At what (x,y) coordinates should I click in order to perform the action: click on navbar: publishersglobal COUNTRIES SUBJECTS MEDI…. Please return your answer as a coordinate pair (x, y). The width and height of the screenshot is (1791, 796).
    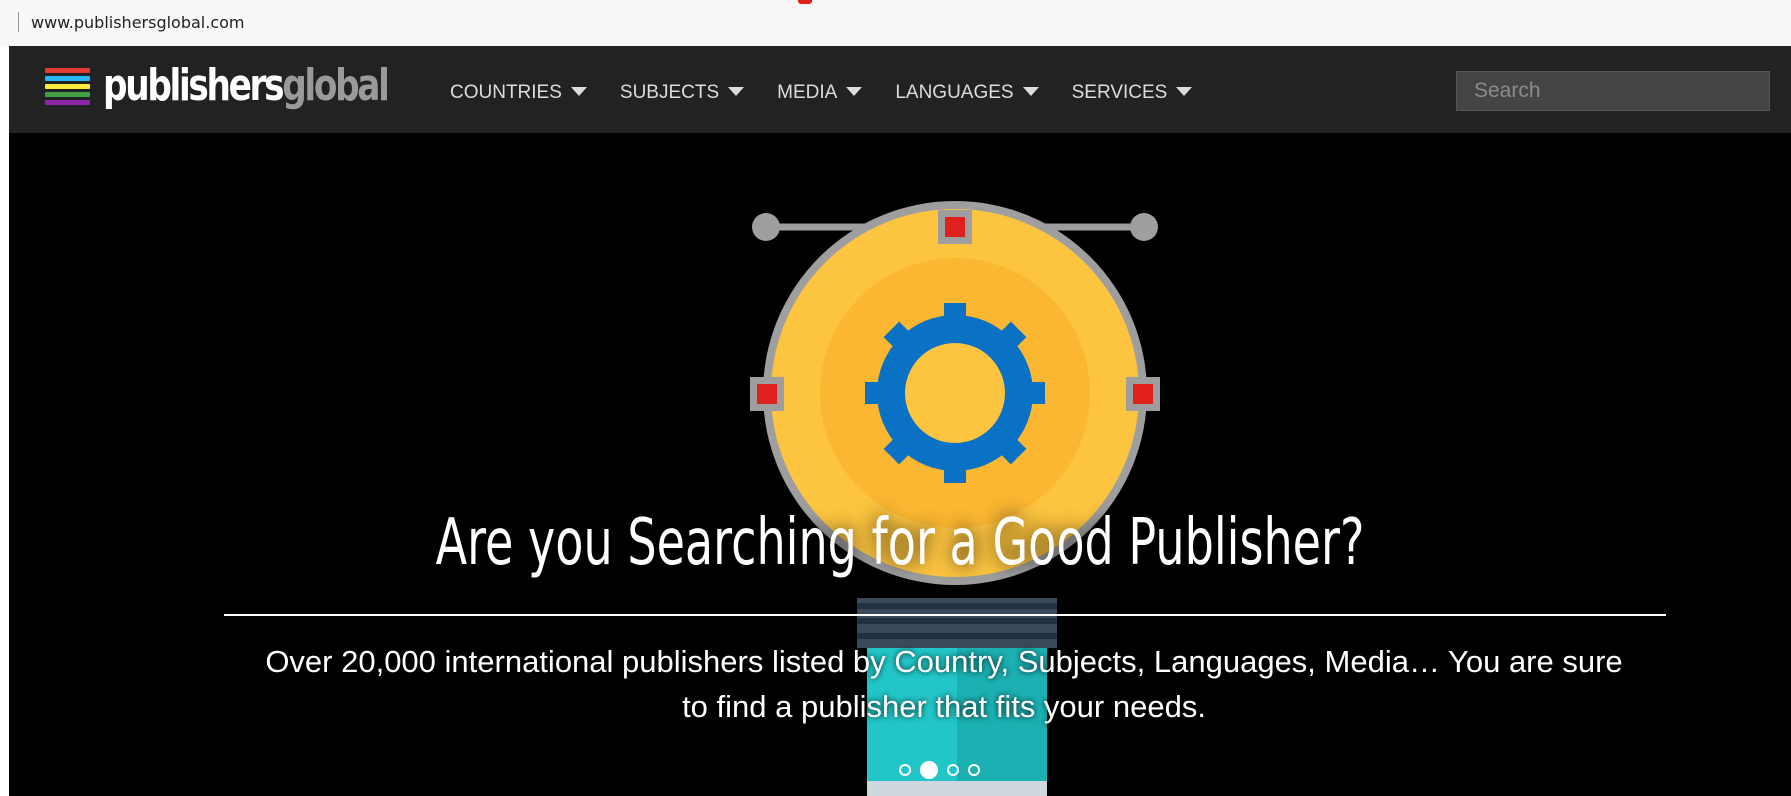
    Looking at the image, I should click on (900, 89).